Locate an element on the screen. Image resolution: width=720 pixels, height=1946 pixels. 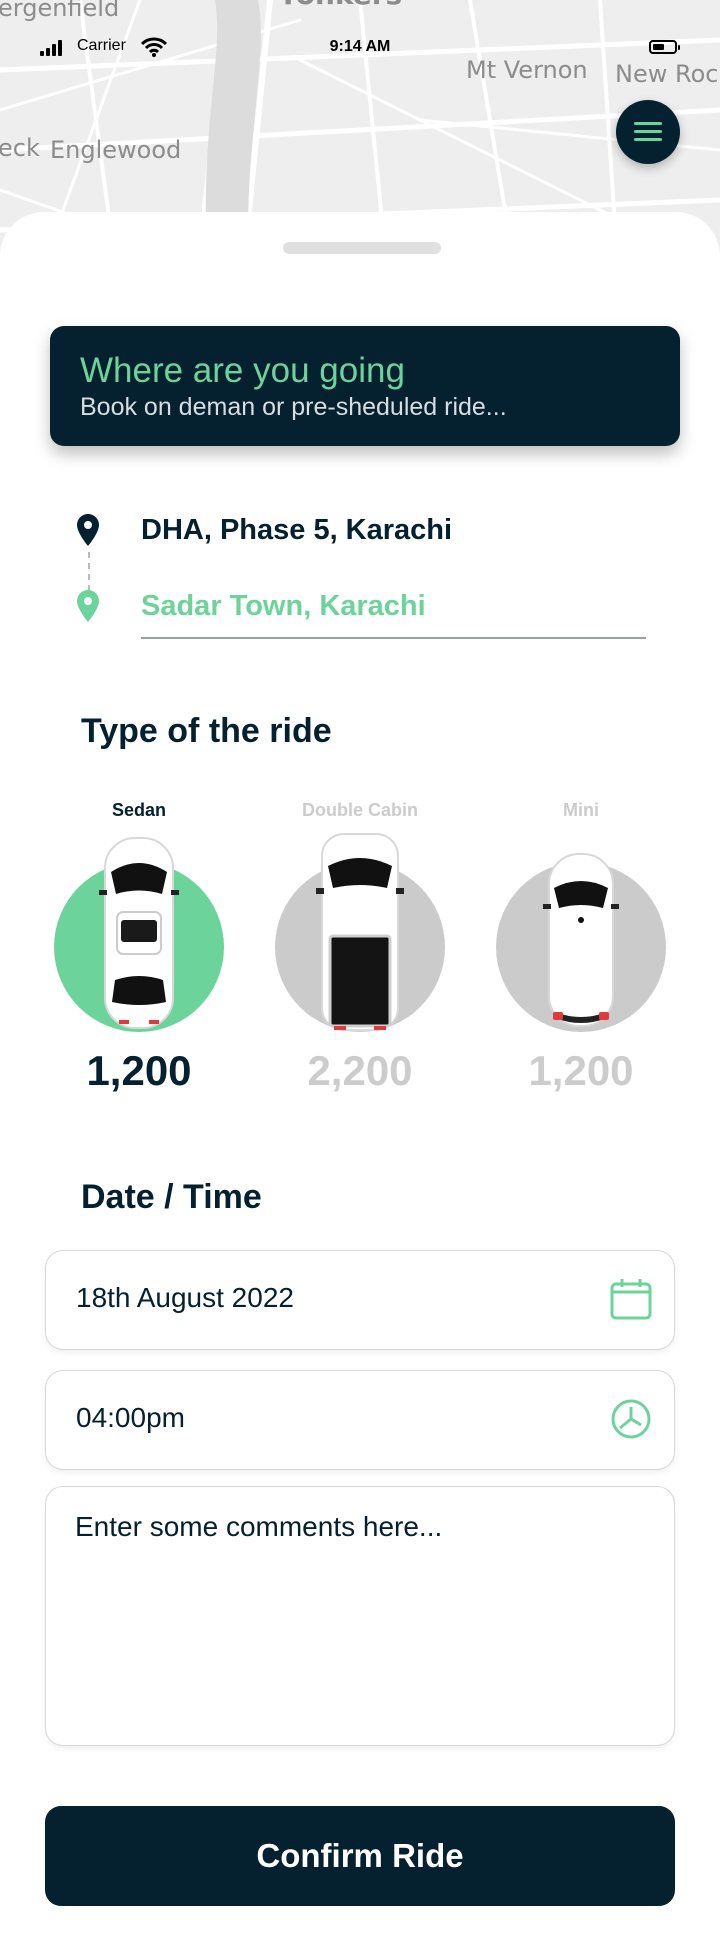
dropoff-pin-icon is located at coordinates (88, 606).